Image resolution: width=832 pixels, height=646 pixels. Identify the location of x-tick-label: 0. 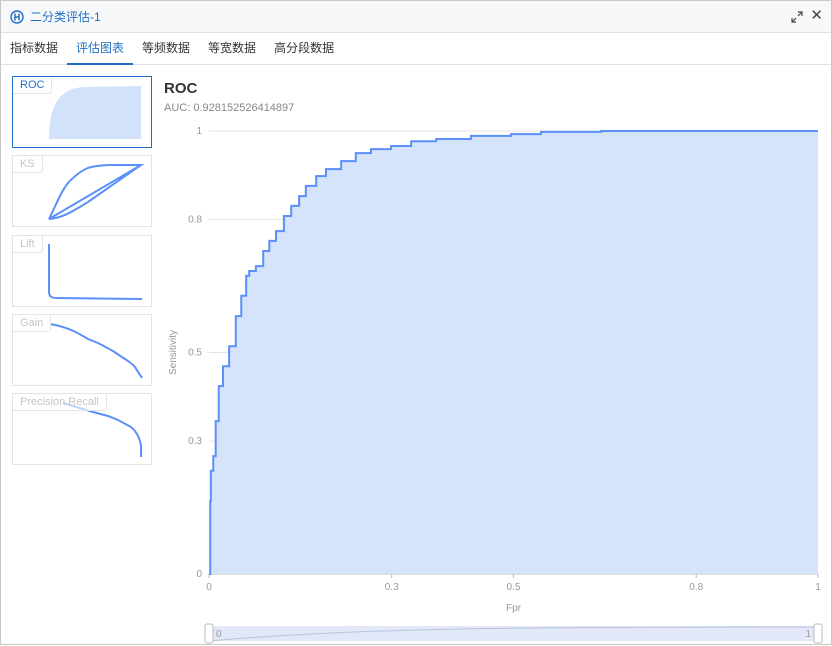
(209, 587).